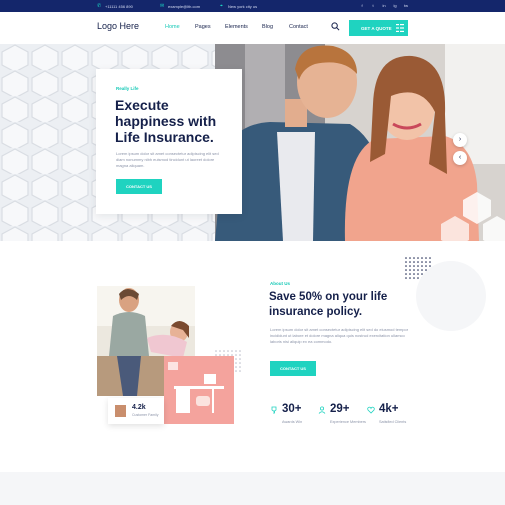 The width and height of the screenshot is (505, 505). I want to click on nav-home: Home, so click(180, 27).